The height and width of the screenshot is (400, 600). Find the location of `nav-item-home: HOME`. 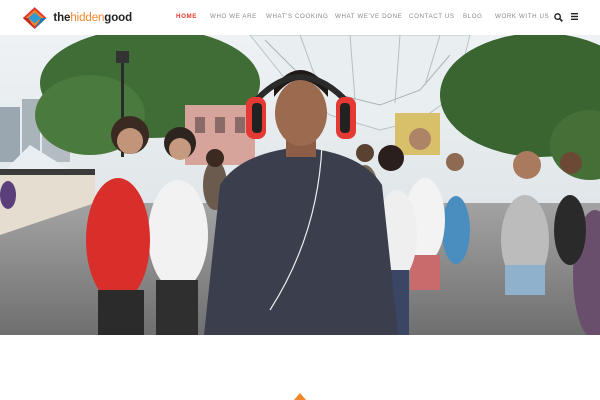

nav-item-home: HOME is located at coordinates (186, 16).